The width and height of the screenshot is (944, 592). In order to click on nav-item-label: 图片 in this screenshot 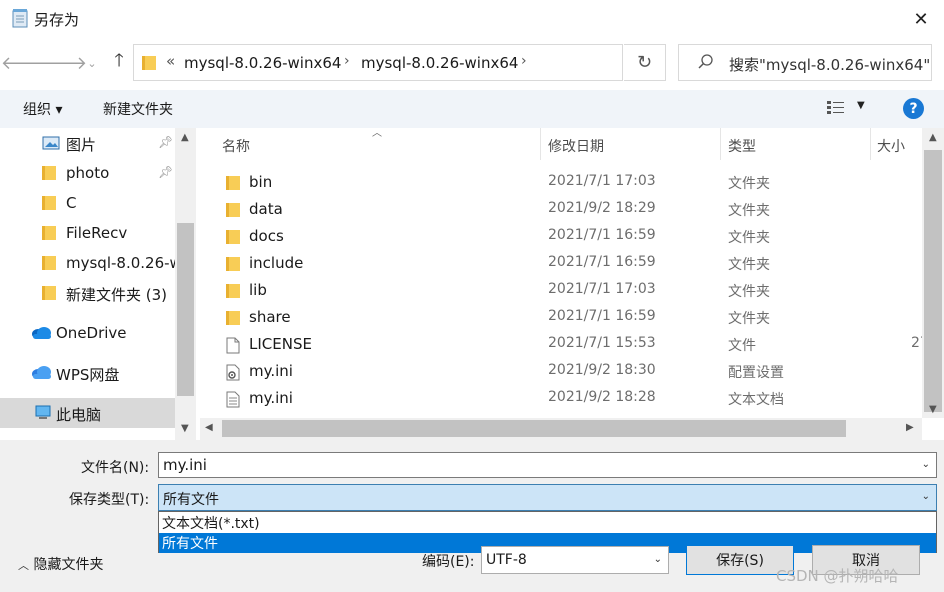, I will do `click(81, 145)`.